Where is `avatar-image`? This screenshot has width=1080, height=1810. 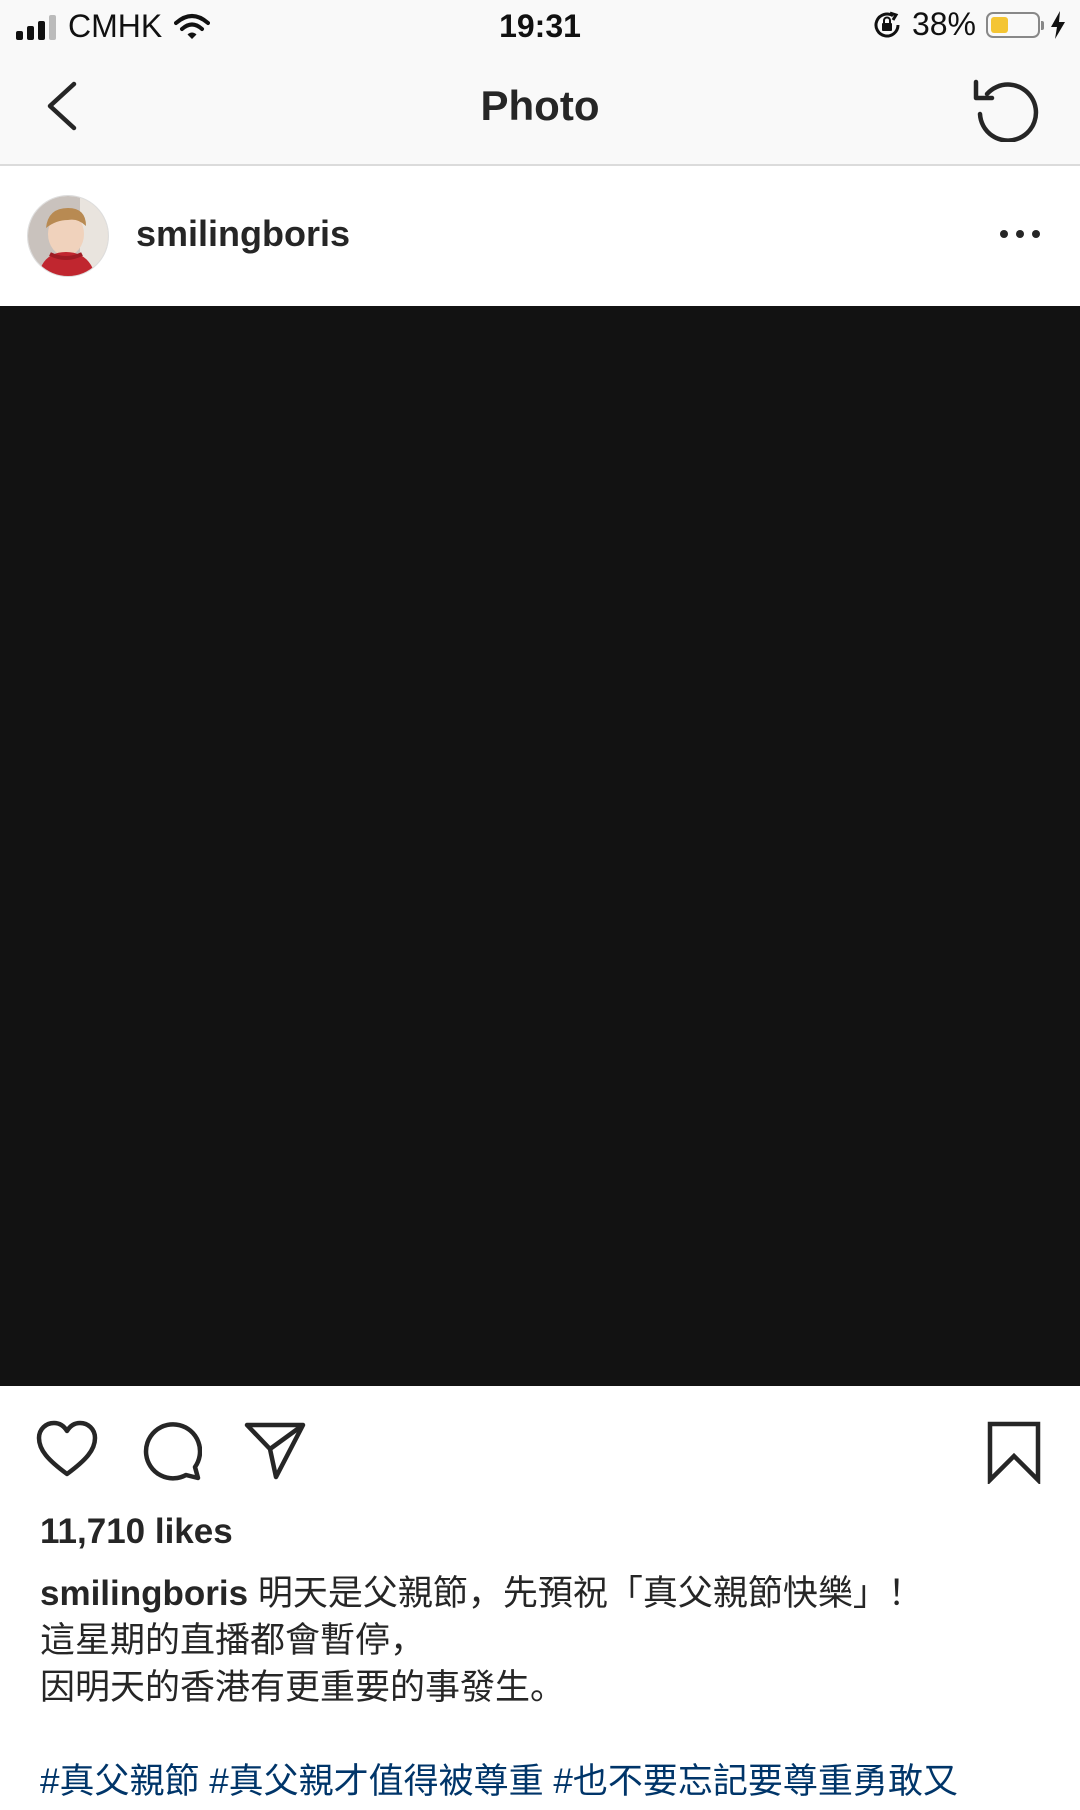
avatar-image is located at coordinates (68, 236).